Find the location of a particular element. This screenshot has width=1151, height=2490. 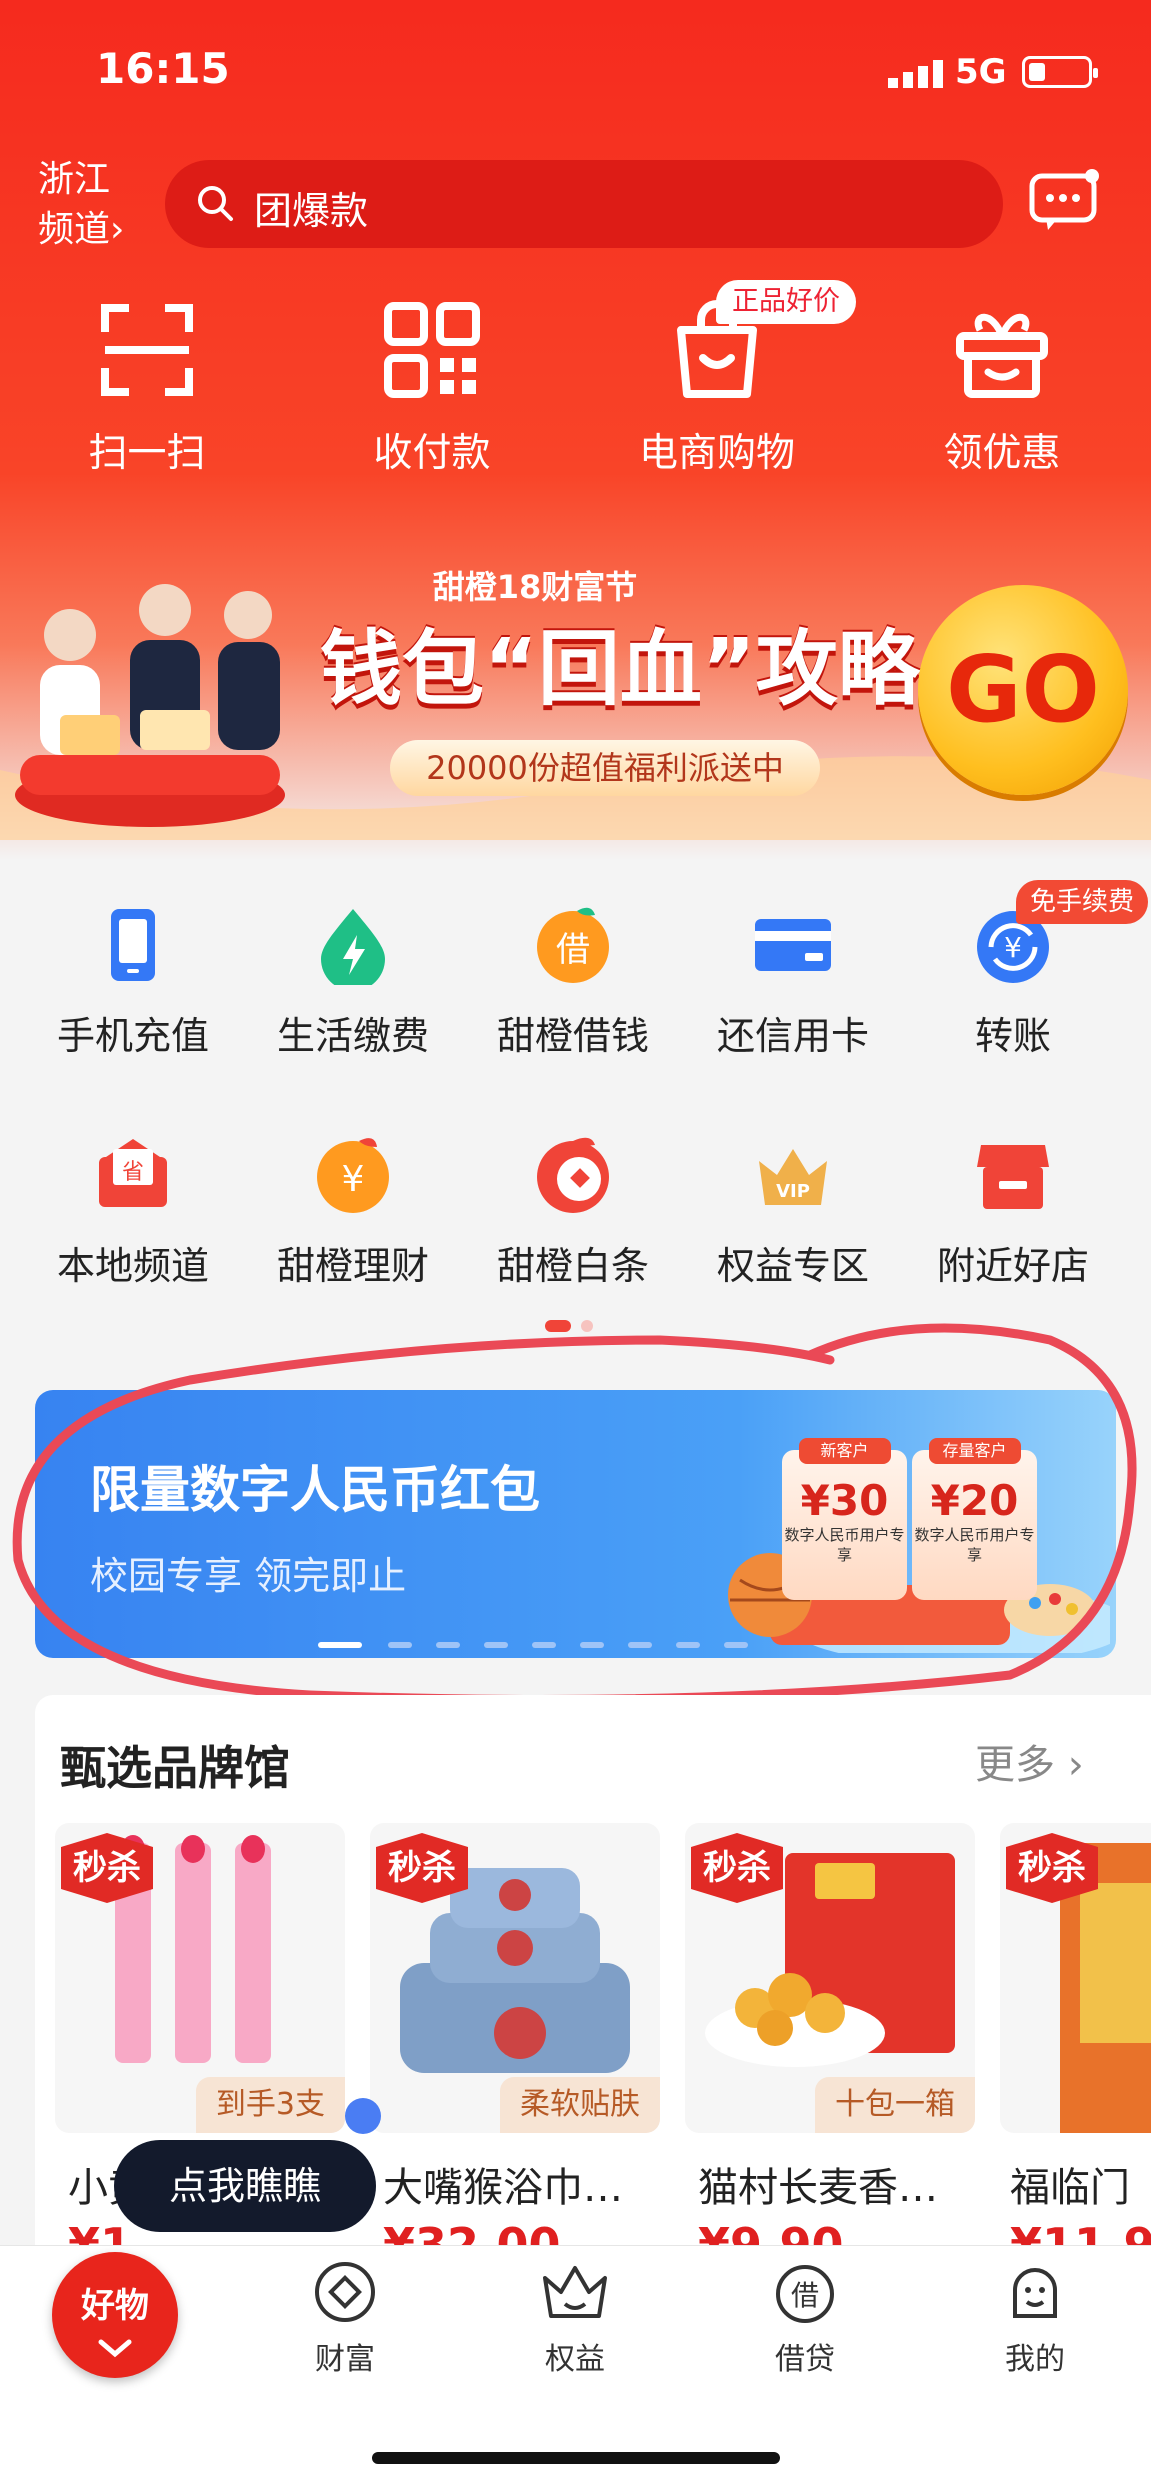

service-wealth: ¥ 甜橙理财 is located at coordinates (353, 1212).